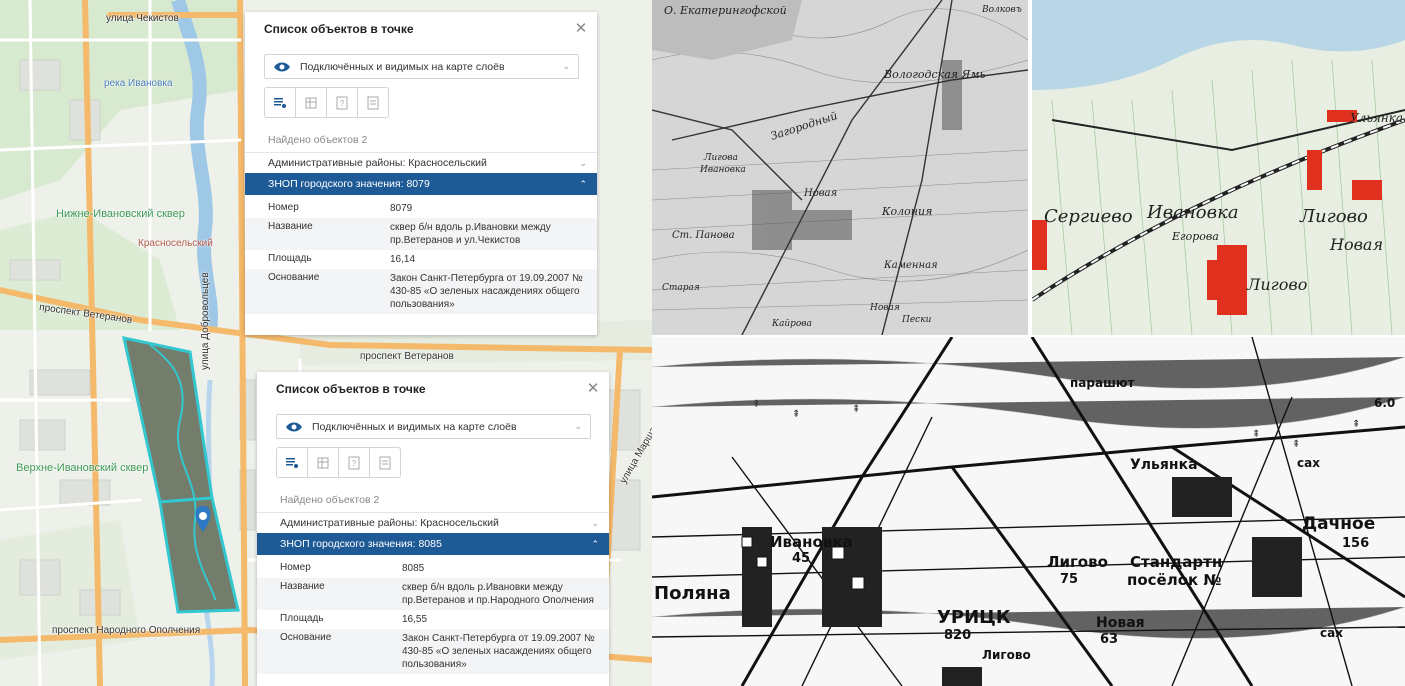  What do you see at coordinates (361, 544) in the screenshot?
I see `active-section-label: ЗНОП городского значения: 8085` at bounding box center [361, 544].